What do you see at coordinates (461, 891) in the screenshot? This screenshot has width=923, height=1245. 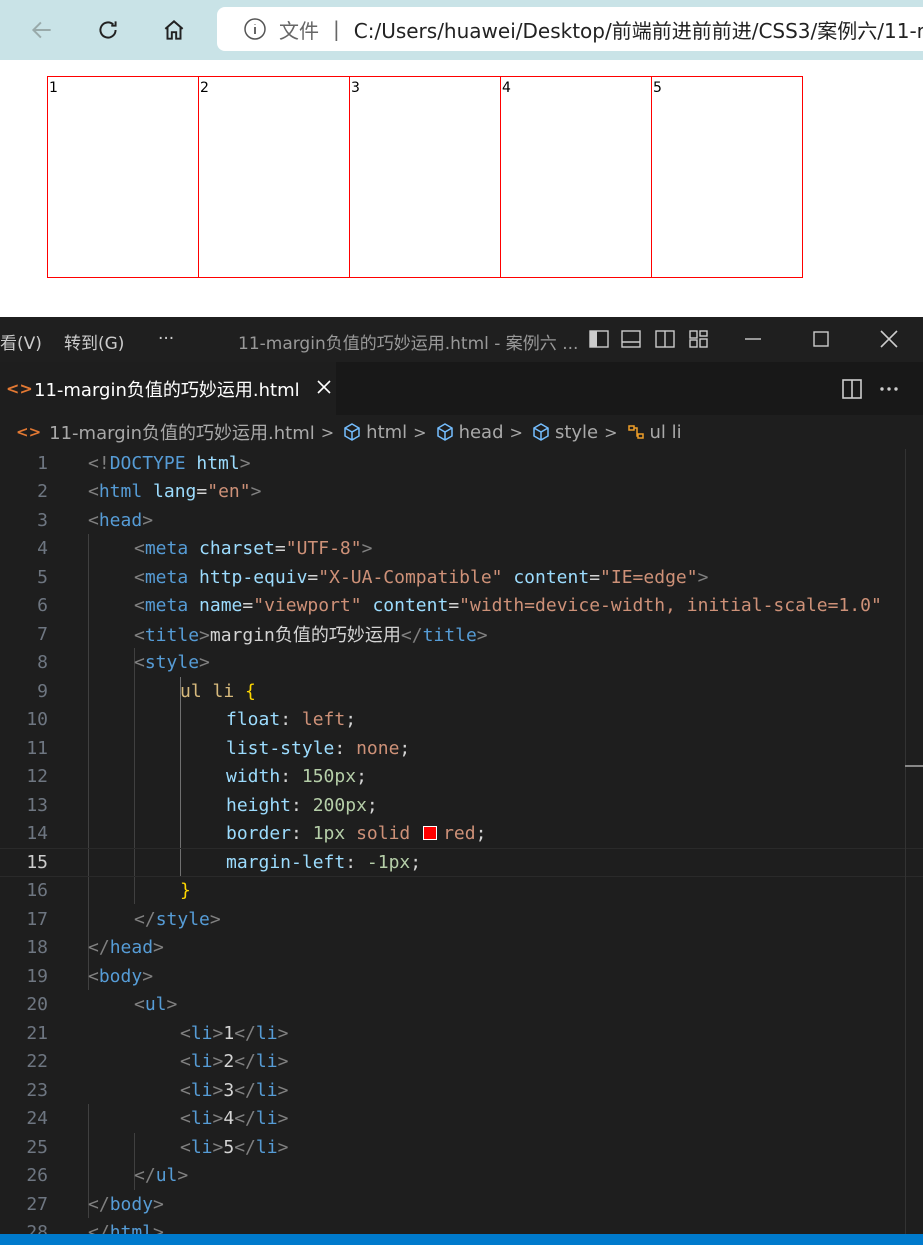 I see `code-line: 16}` at bounding box center [461, 891].